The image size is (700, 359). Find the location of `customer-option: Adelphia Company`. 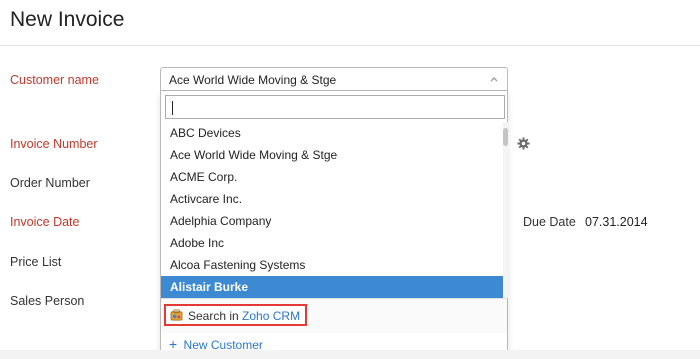

customer-option: Adelphia Company is located at coordinates (332, 221).